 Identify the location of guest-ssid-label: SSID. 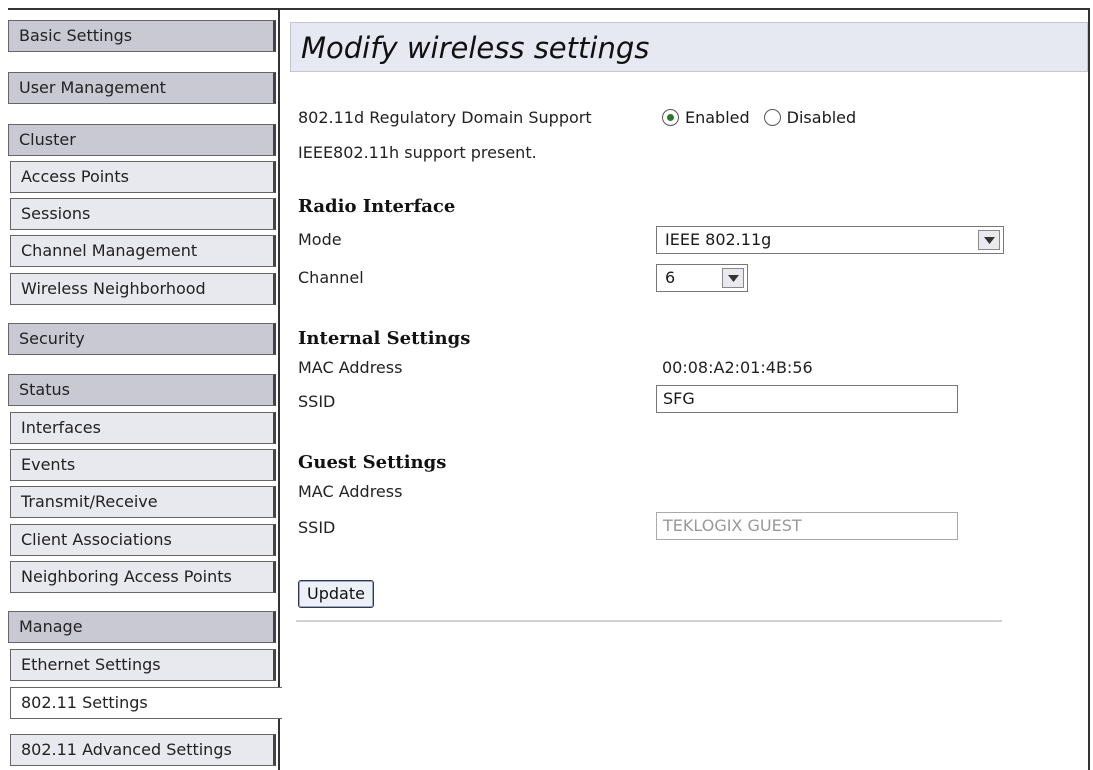
(317, 527).